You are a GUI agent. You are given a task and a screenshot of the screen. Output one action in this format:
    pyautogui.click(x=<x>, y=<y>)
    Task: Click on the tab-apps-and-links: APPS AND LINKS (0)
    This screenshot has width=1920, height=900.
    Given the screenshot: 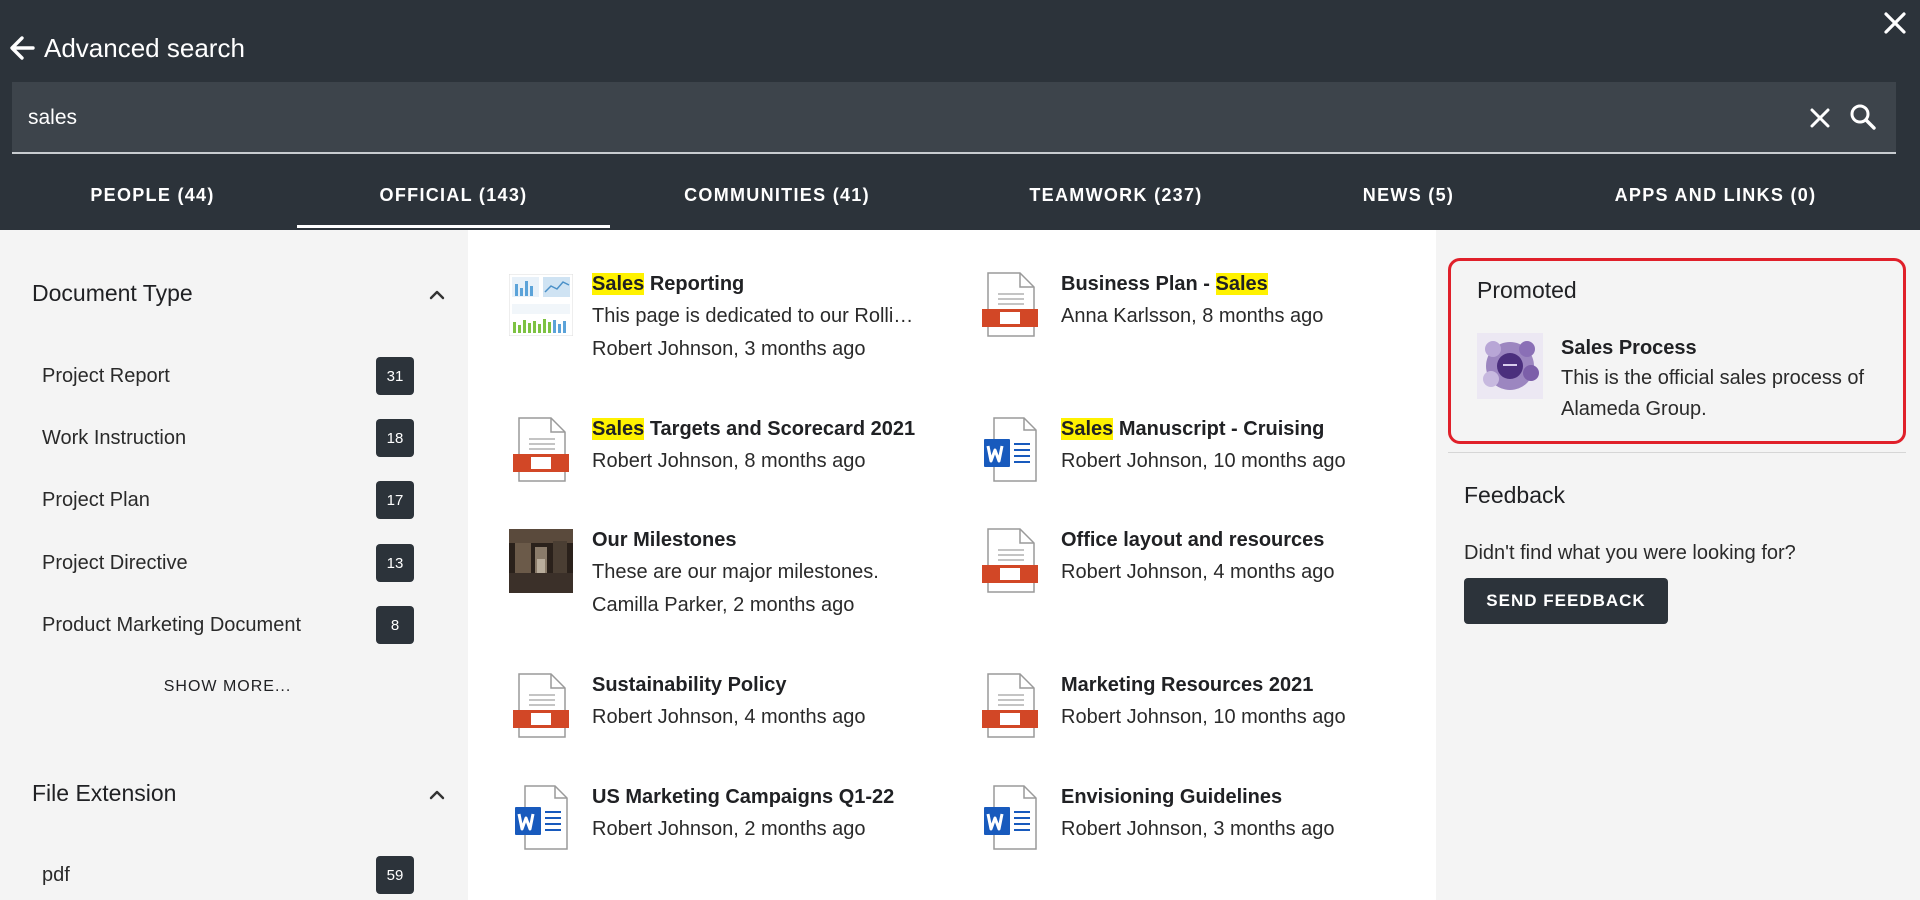 What is the action you would take?
    pyautogui.click(x=1715, y=195)
    